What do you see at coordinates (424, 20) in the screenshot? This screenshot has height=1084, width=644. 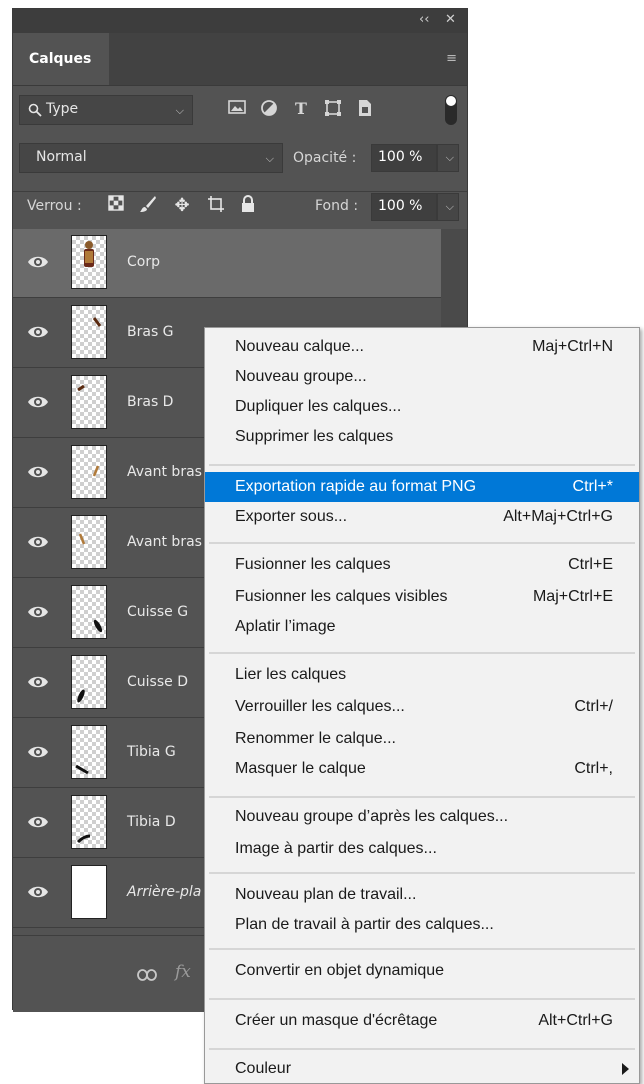 I see `collapse-panel-icon: ‹‹` at bounding box center [424, 20].